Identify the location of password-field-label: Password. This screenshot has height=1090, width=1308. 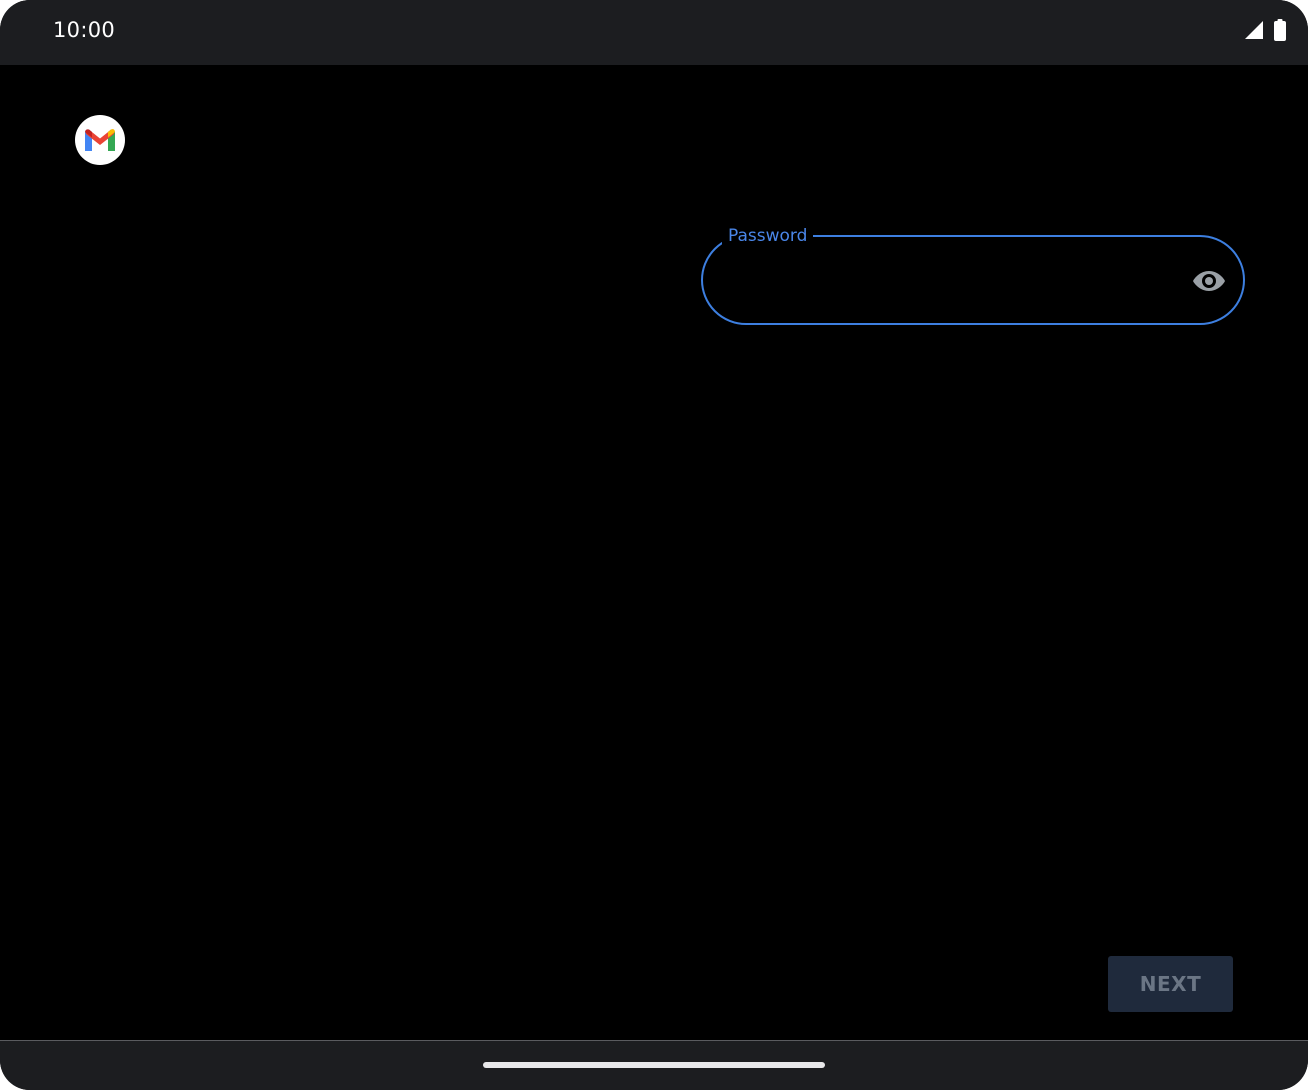
(768, 236).